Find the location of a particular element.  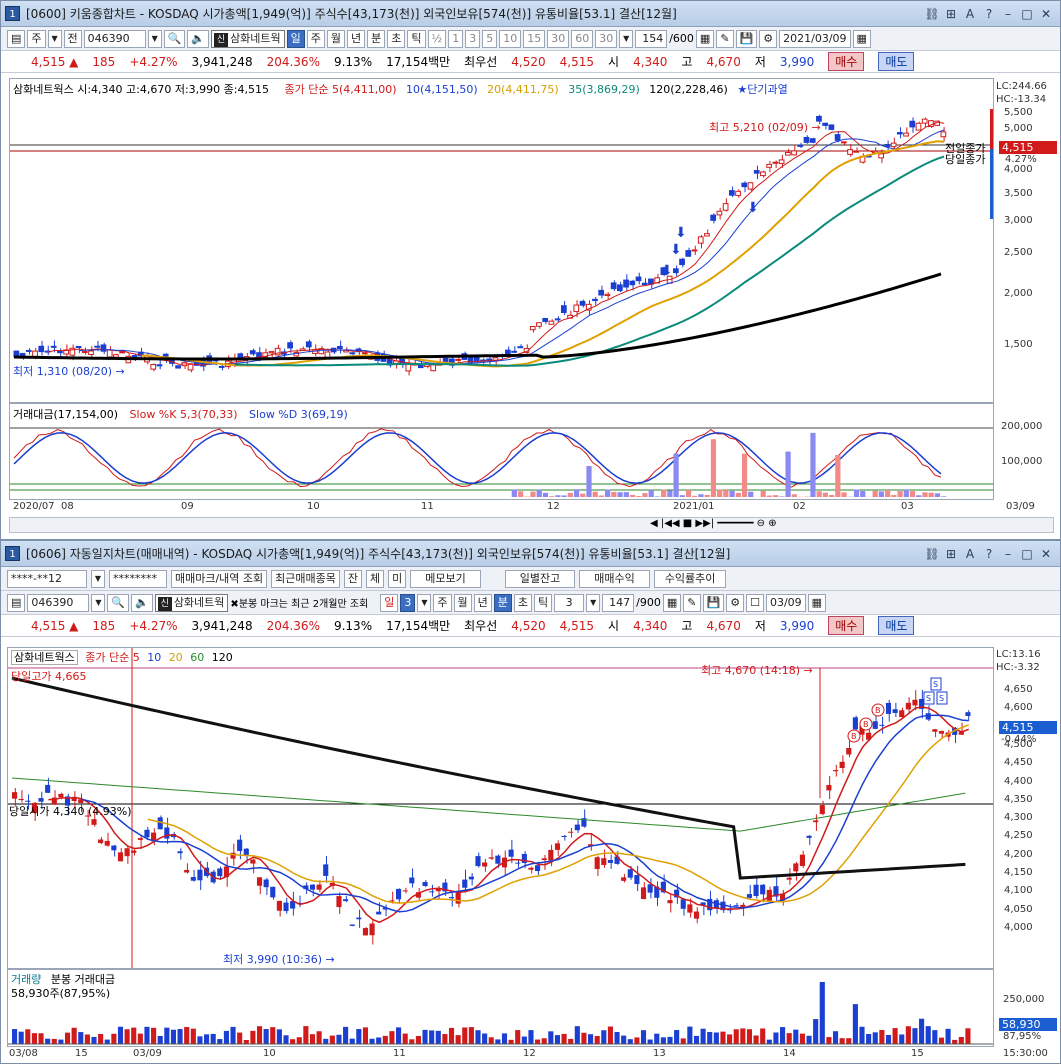

date-input: 03/09 is located at coordinates (785, 602).